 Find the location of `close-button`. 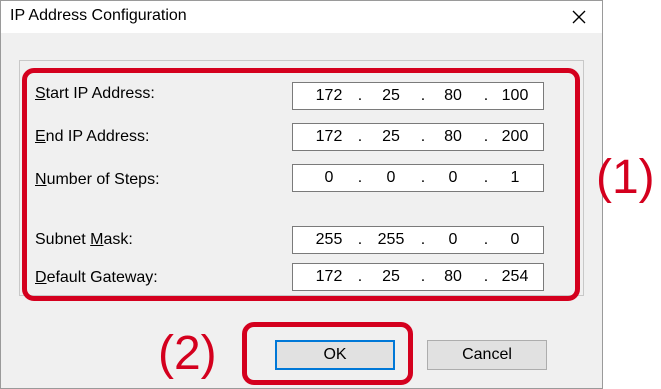

close-button is located at coordinates (579, 17).